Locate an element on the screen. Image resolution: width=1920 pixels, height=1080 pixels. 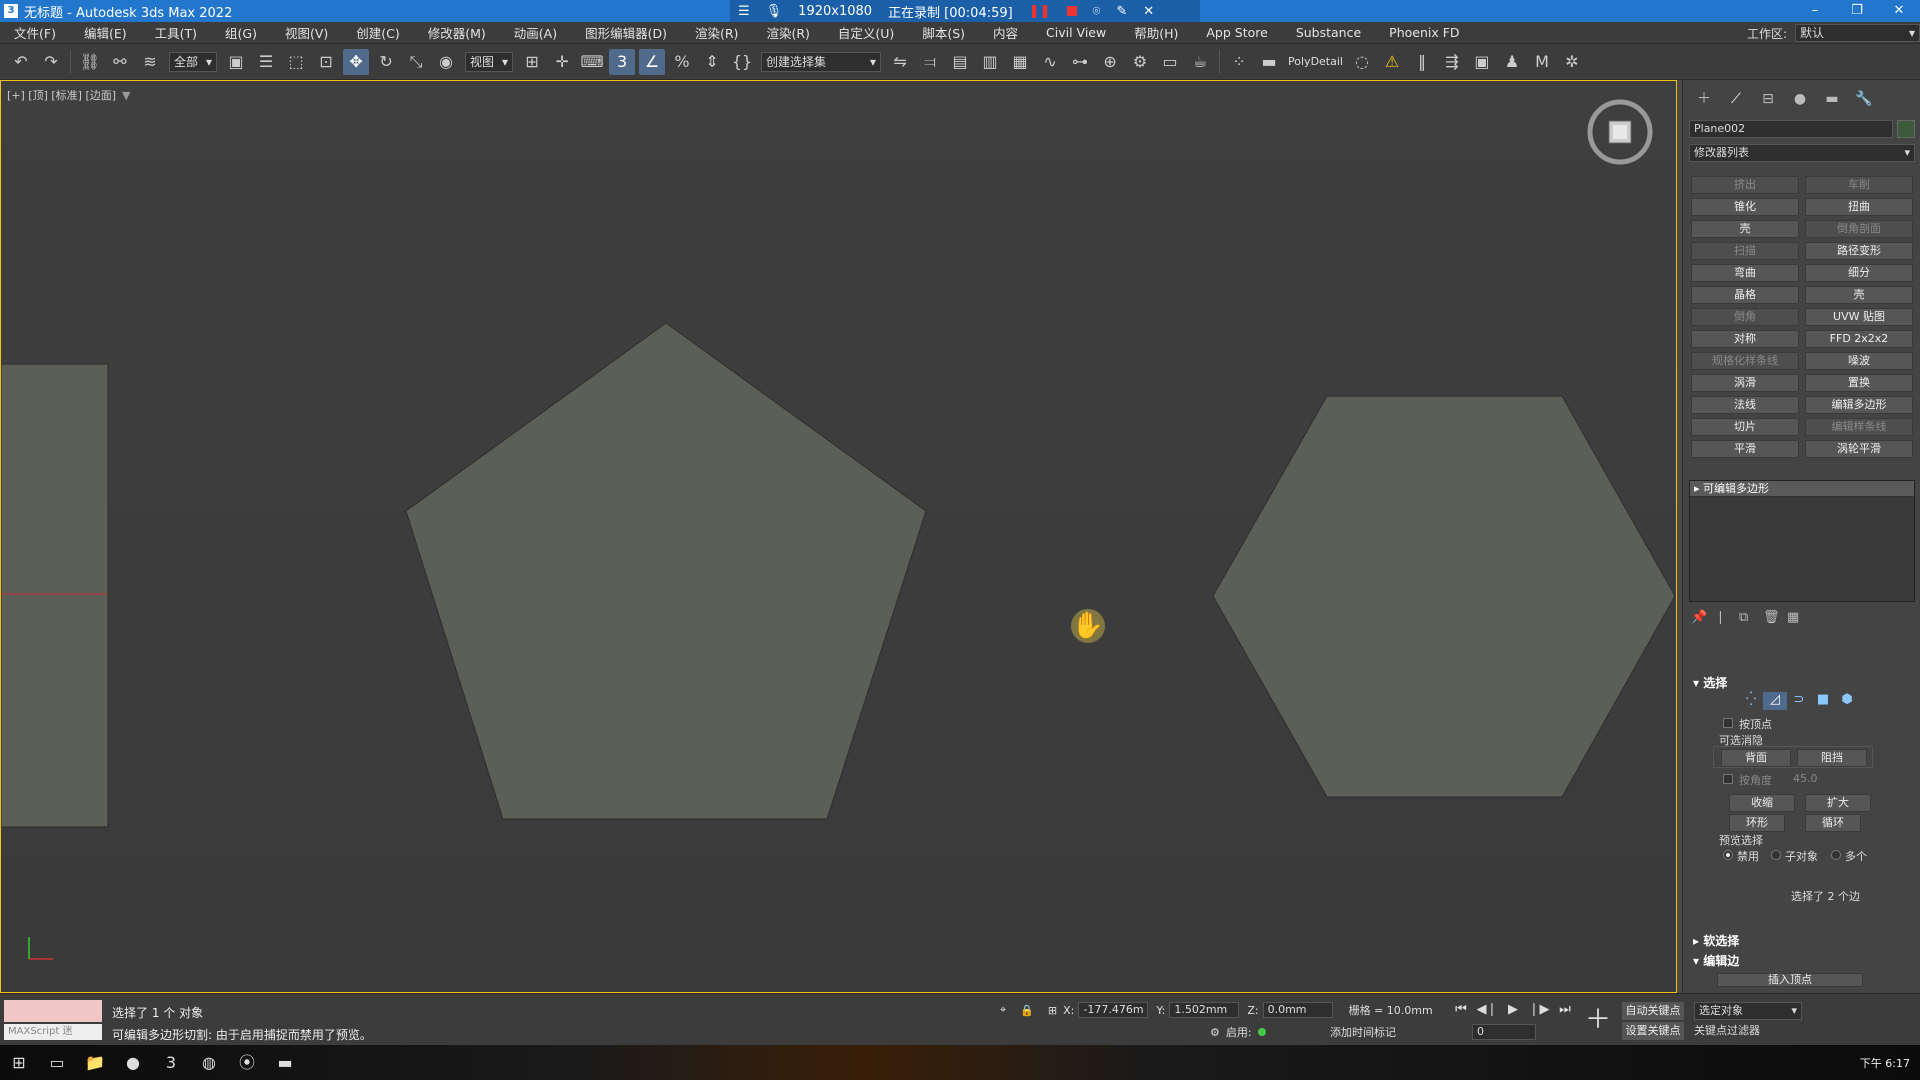
mirror-icon: ⇋ is located at coordinates (900, 62).